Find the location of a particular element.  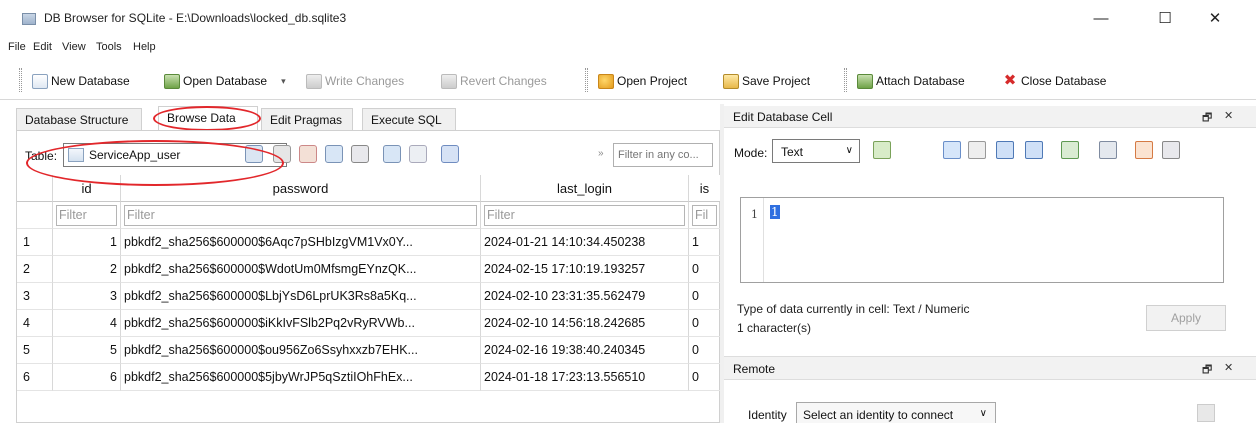

save-project-button: Save Project is located at coordinates (766, 81).